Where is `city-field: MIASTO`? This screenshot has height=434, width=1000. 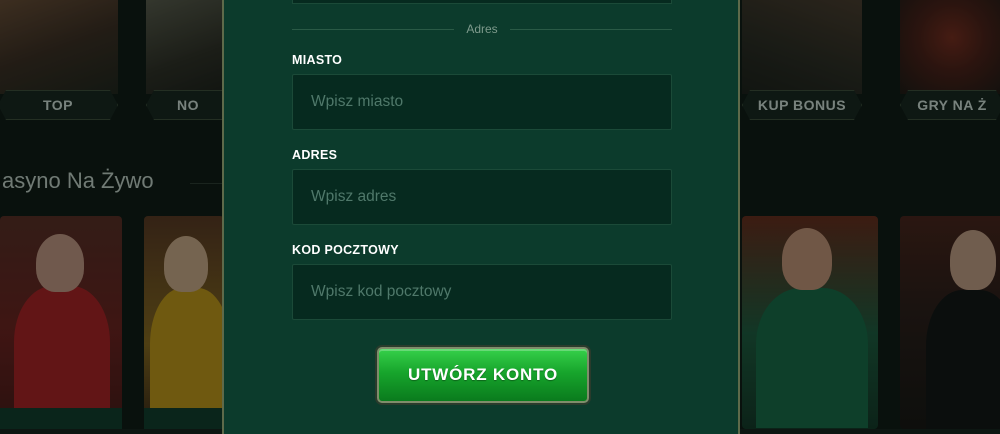 city-field: MIASTO is located at coordinates (482, 91).